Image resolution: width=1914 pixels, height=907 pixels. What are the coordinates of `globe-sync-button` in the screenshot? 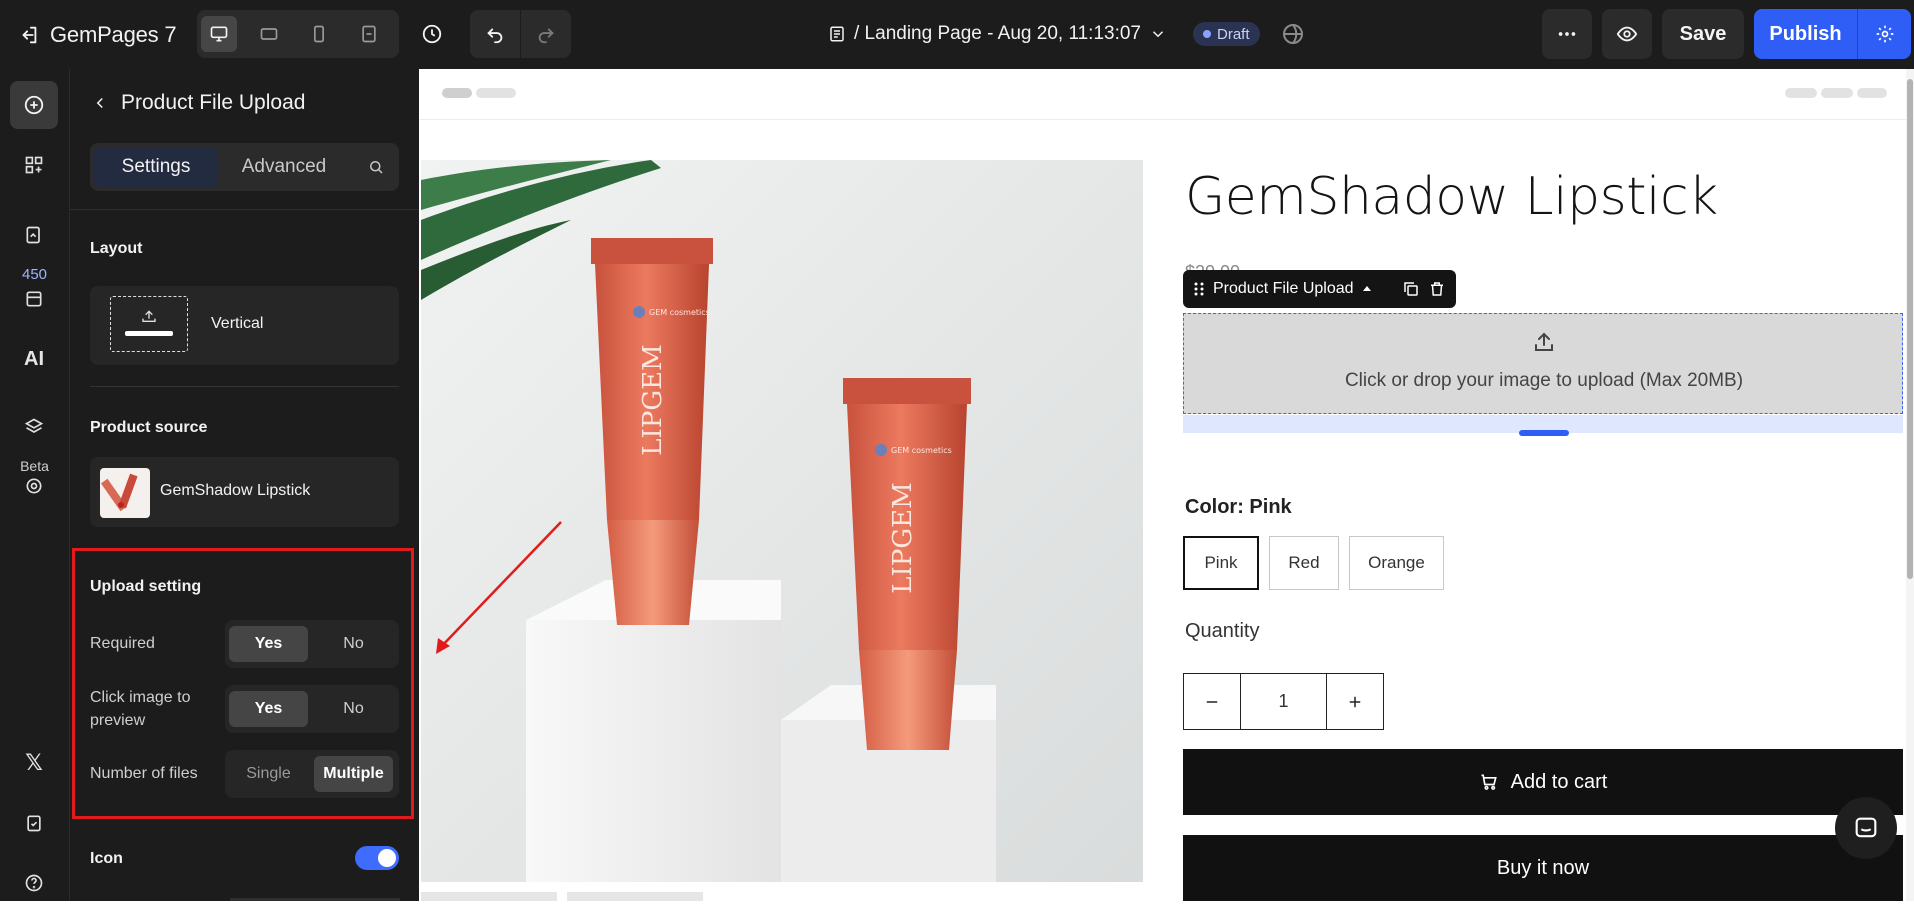 It's located at (1293, 34).